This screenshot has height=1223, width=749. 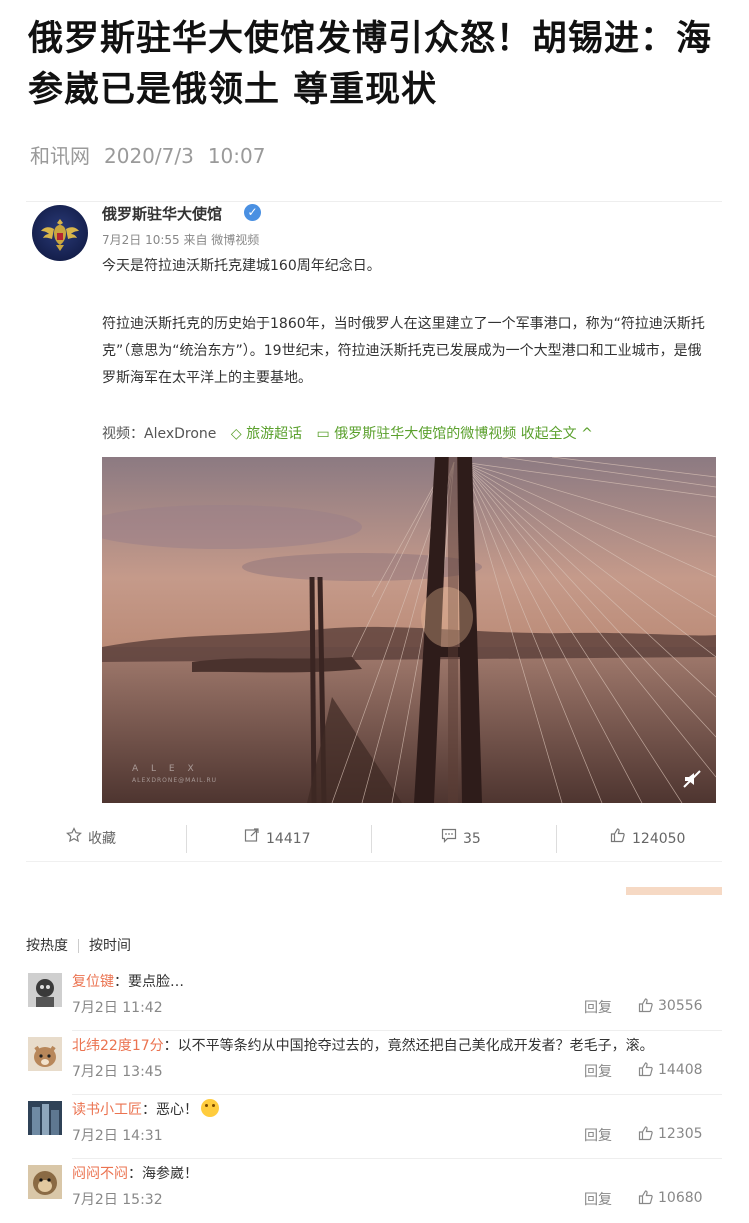 What do you see at coordinates (117, 1008) in the screenshot?
I see `comment-time: 7月2日 11:42` at bounding box center [117, 1008].